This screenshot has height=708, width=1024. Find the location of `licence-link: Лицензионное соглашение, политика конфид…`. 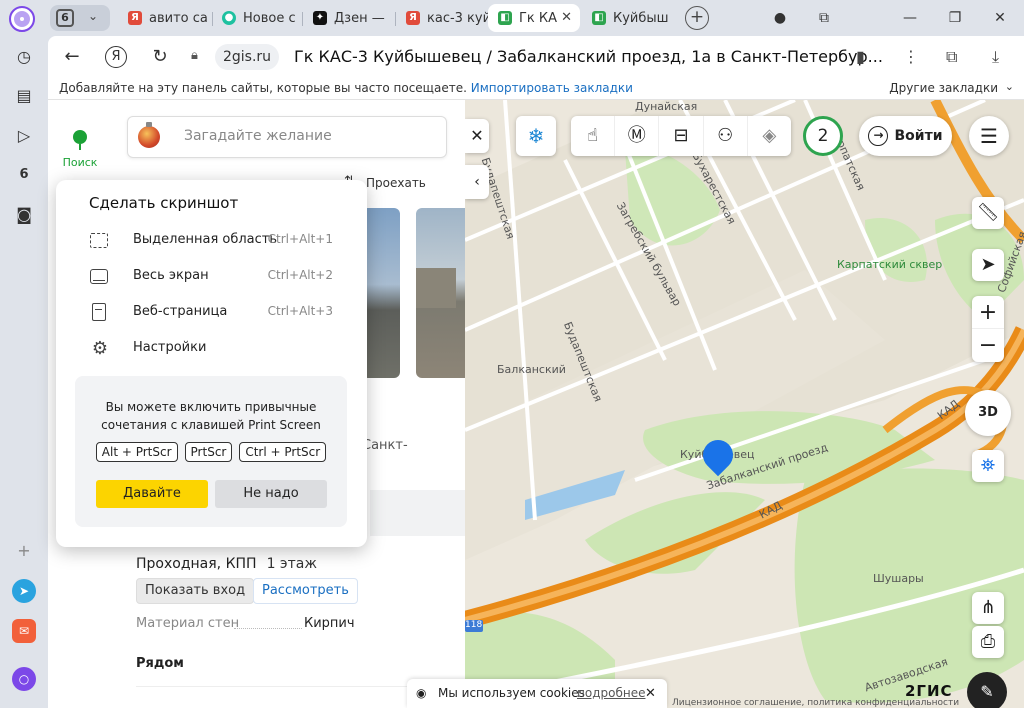

licence-link: Лицензионное соглашение, политика конфид… is located at coordinates (815, 703).